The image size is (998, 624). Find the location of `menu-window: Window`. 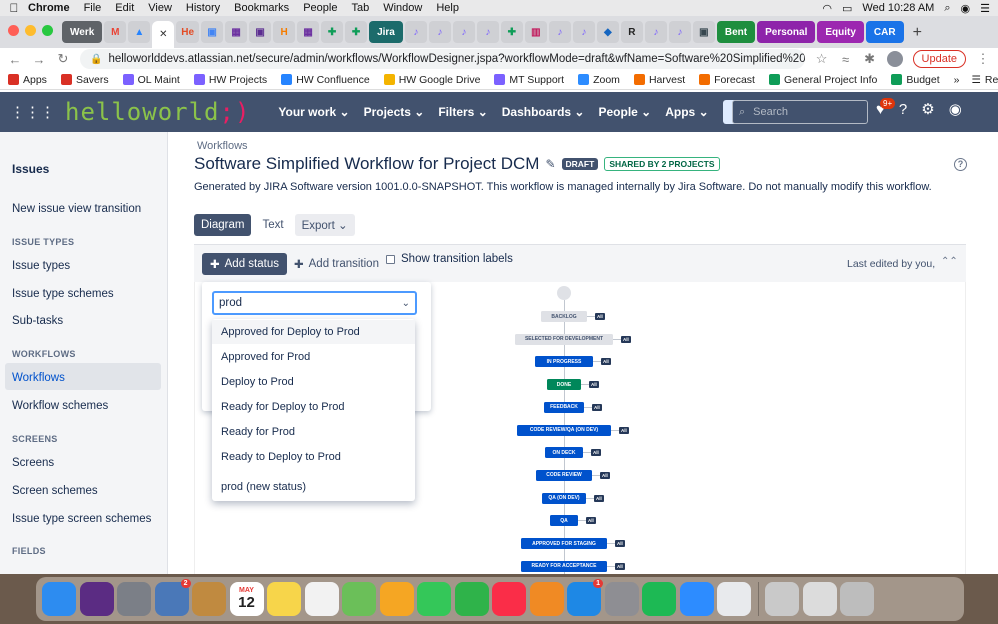

menu-window: Window is located at coordinates (402, 8).